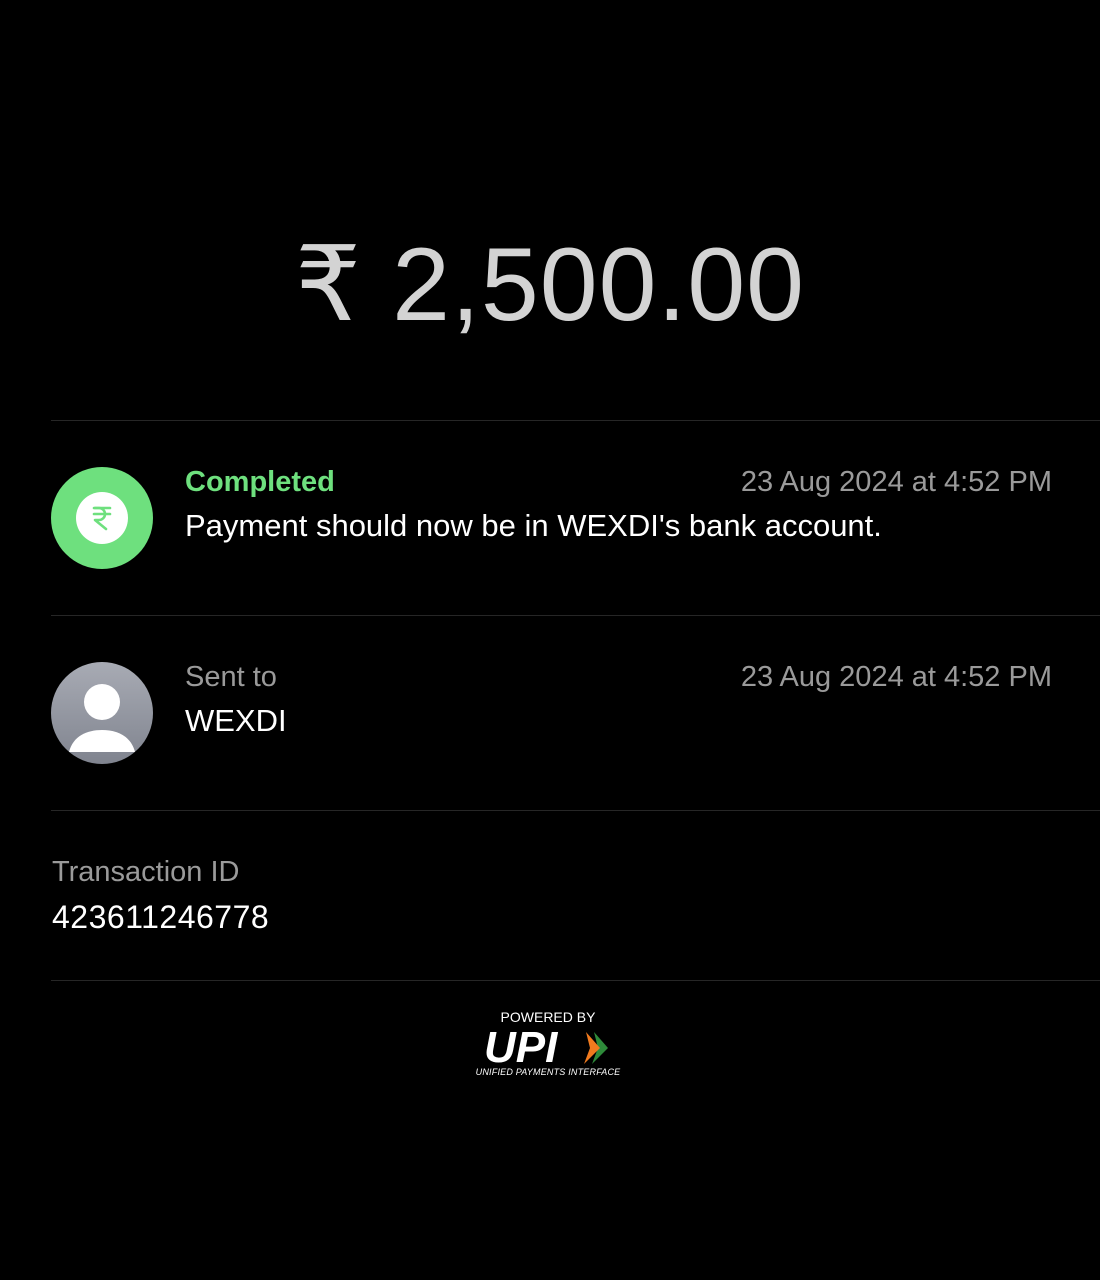 The height and width of the screenshot is (1280, 1100). I want to click on status-label: Completed, so click(260, 482).